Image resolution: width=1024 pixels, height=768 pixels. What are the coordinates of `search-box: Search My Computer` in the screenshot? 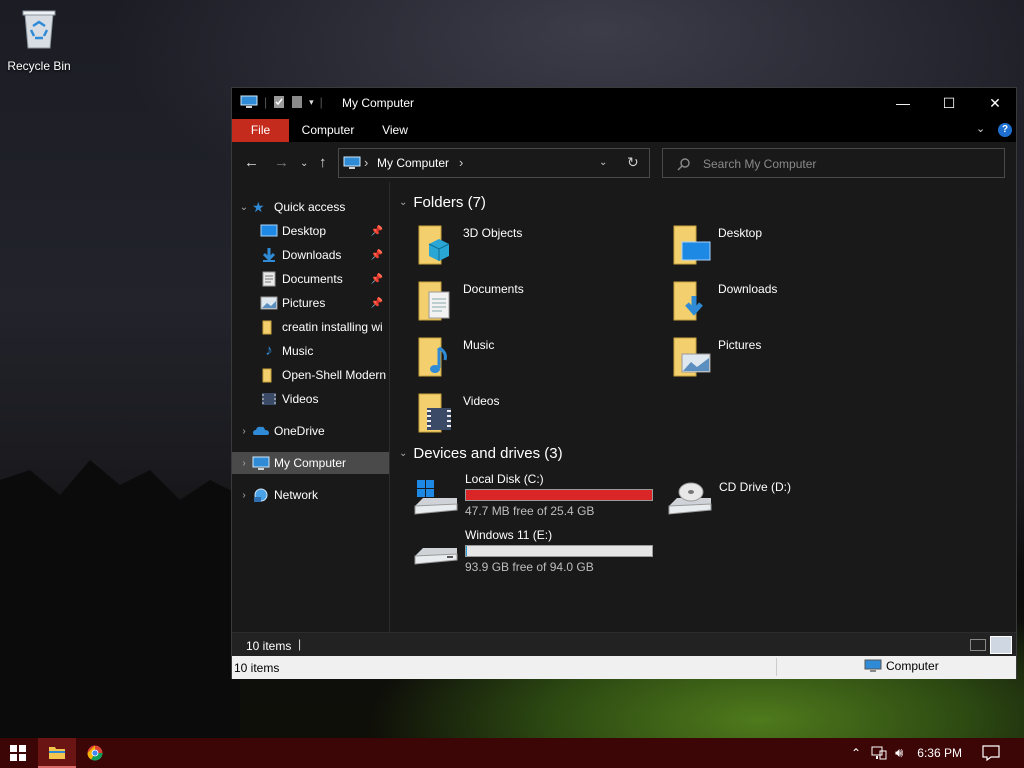 It's located at (833, 163).